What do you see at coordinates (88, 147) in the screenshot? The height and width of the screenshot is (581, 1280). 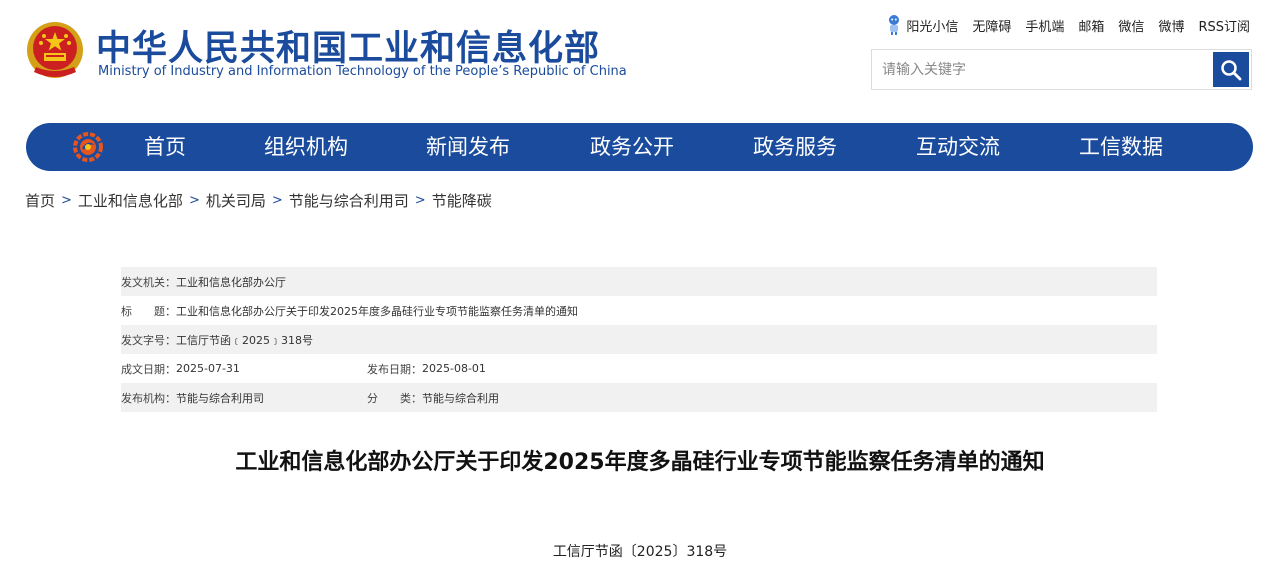 I see `miit-logo-icon` at bounding box center [88, 147].